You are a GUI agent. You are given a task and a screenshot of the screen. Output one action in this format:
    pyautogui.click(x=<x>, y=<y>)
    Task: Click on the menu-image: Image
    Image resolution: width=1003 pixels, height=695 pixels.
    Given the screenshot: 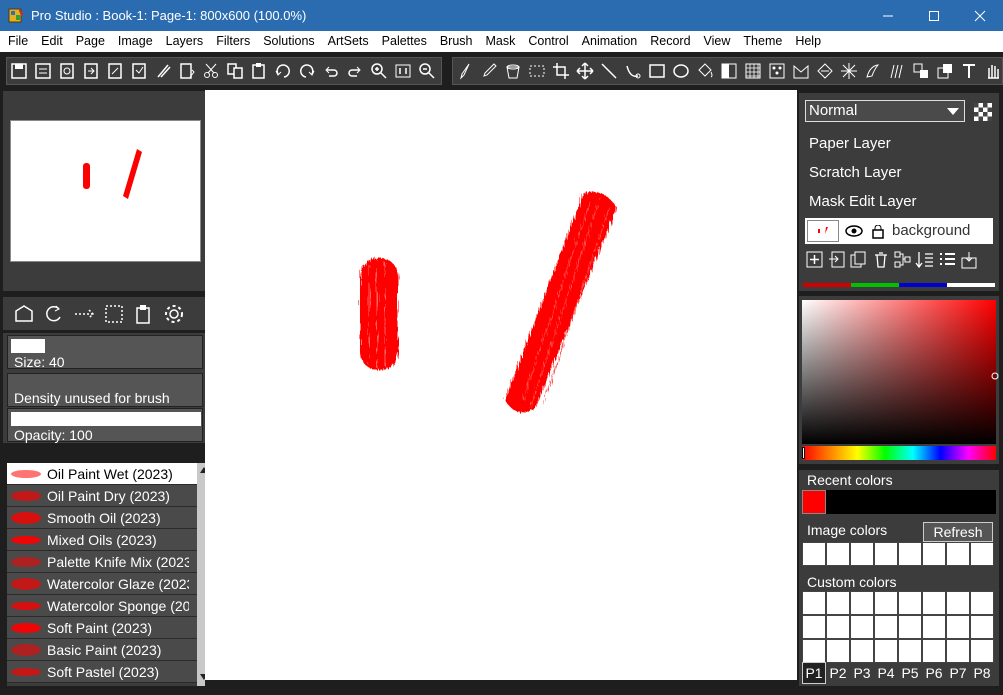 What is the action you would take?
    pyautogui.click(x=135, y=41)
    